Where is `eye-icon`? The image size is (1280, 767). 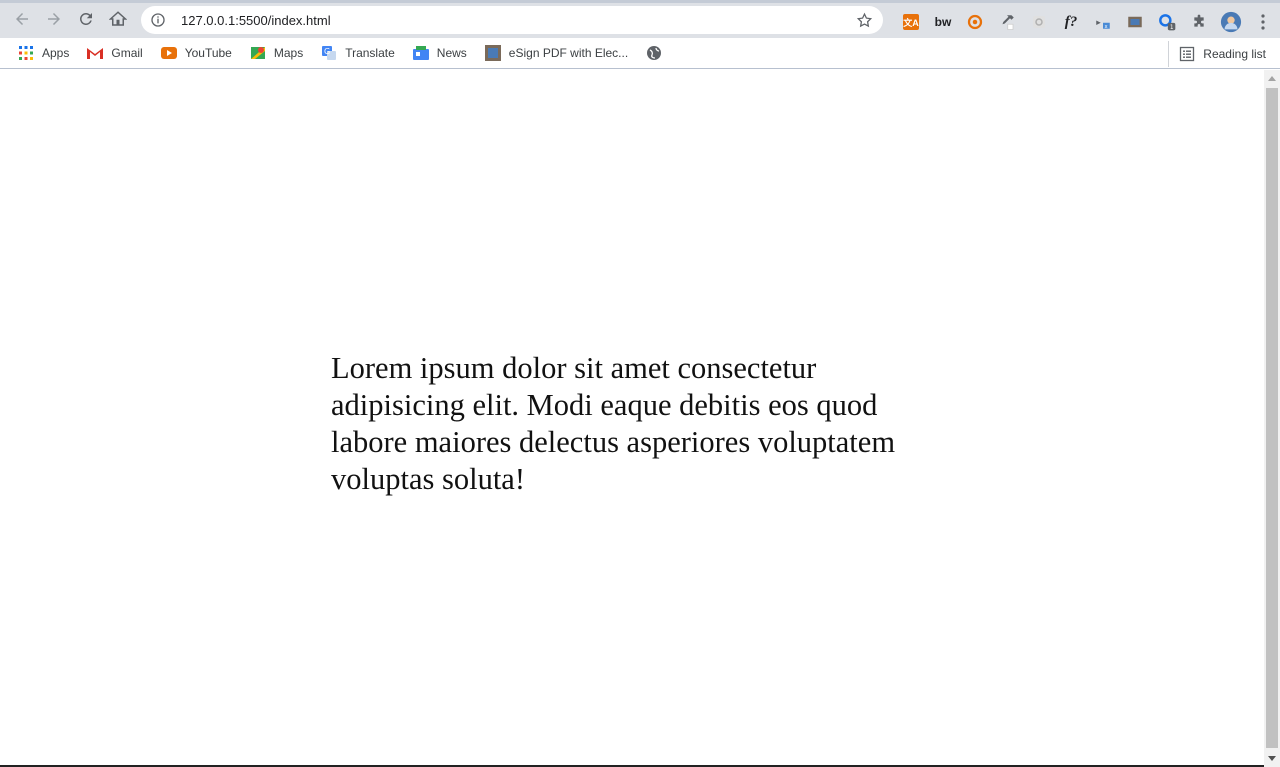 eye-icon is located at coordinates (975, 22).